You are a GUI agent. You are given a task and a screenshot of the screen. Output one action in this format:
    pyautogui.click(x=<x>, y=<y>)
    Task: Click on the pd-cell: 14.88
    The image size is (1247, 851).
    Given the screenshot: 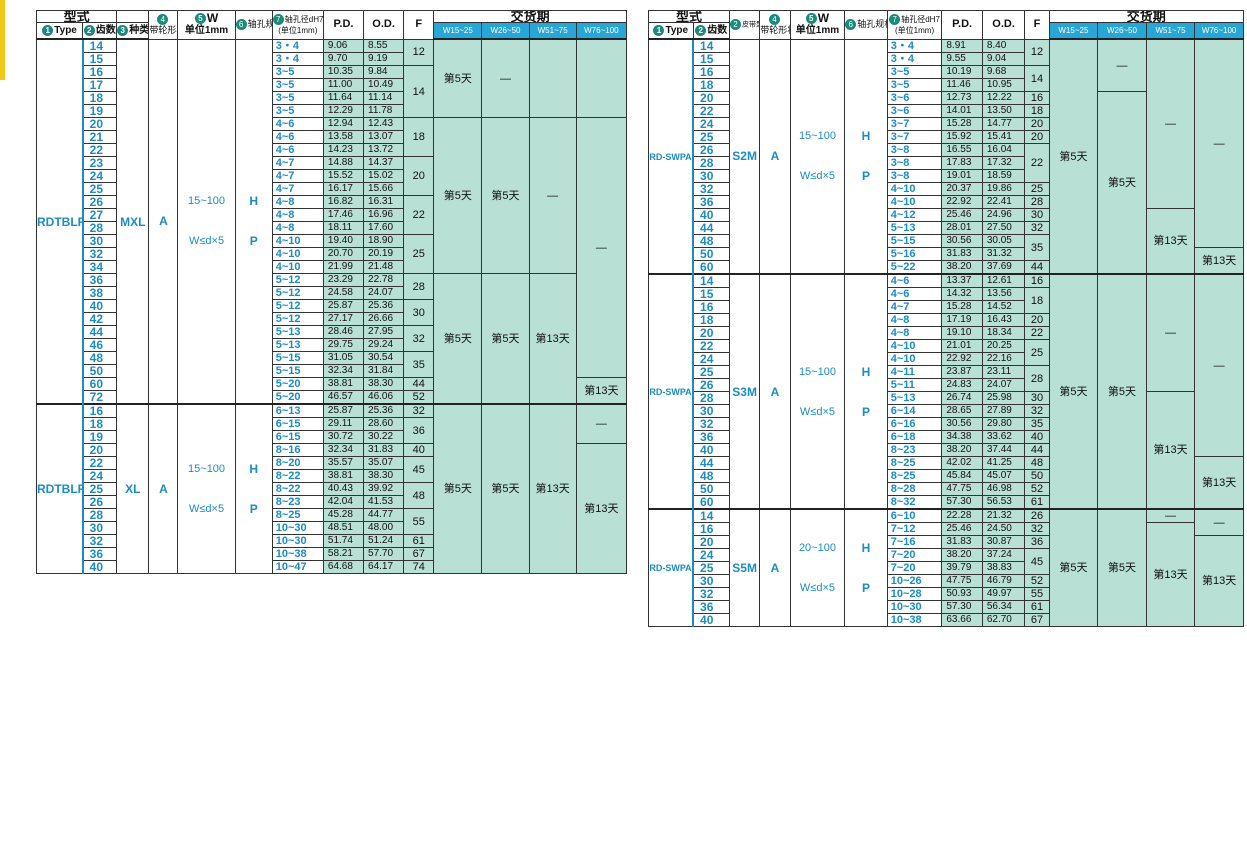 What is the action you would take?
    pyautogui.click(x=343, y=163)
    